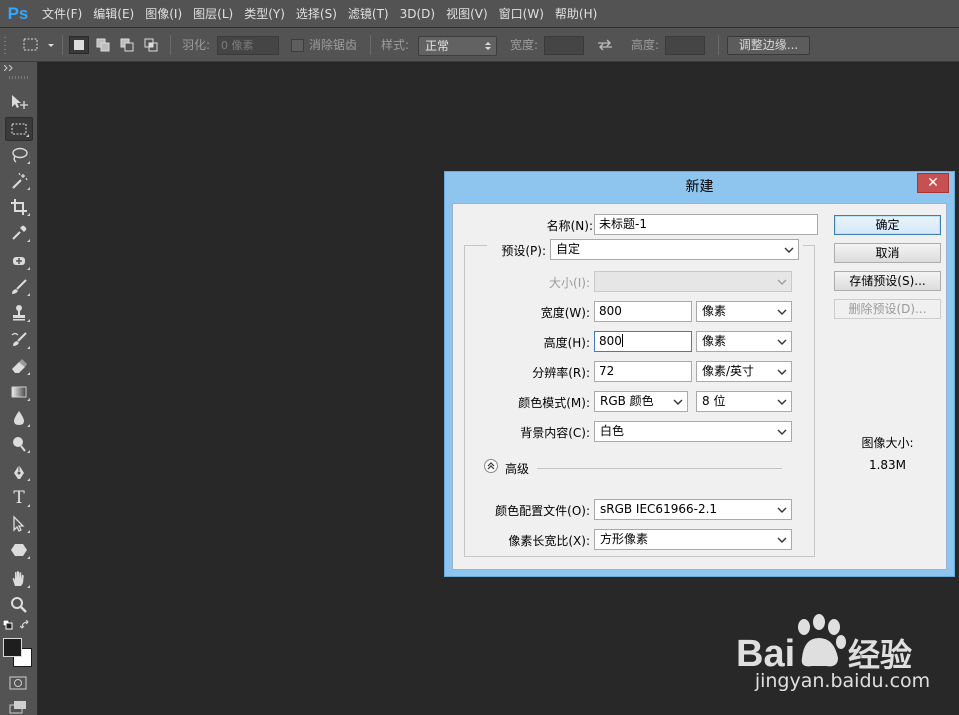 The image size is (959, 715). I want to click on antialias-checkbox, so click(297, 45).